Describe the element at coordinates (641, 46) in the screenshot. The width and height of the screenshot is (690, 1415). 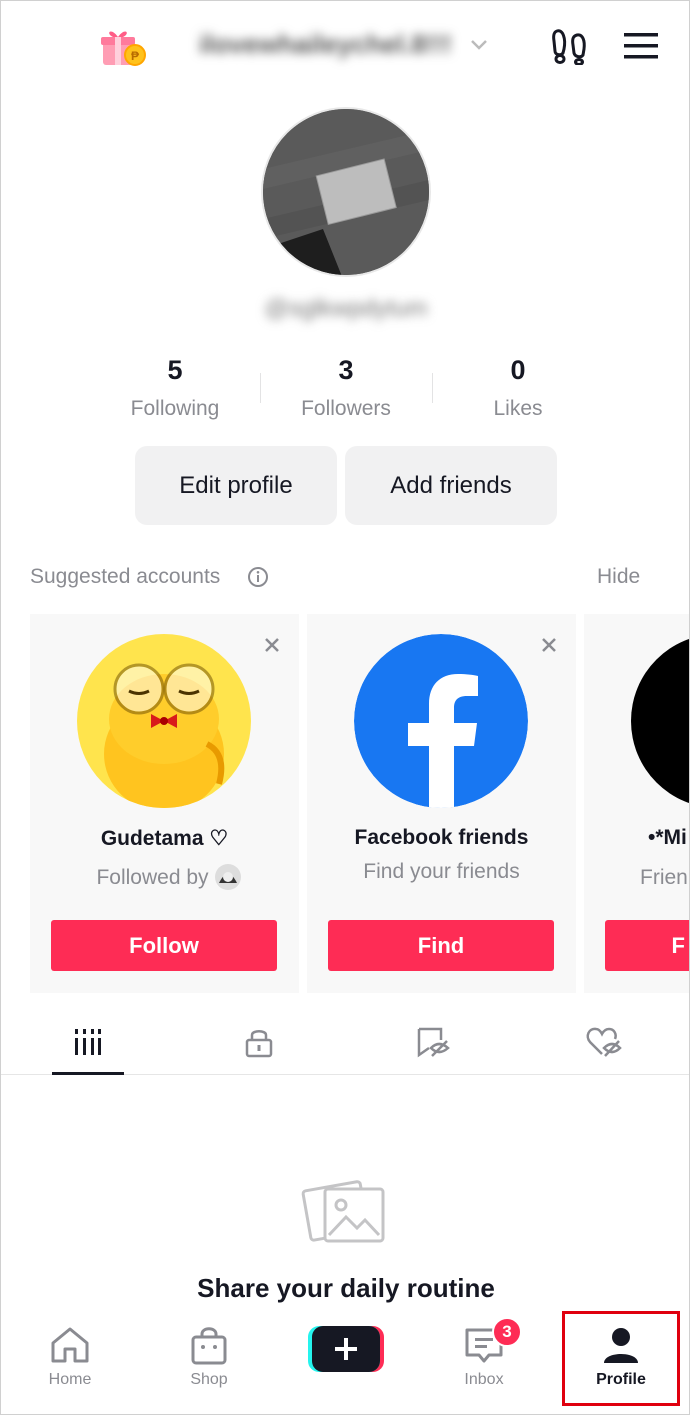
I see `menu-icon` at that location.